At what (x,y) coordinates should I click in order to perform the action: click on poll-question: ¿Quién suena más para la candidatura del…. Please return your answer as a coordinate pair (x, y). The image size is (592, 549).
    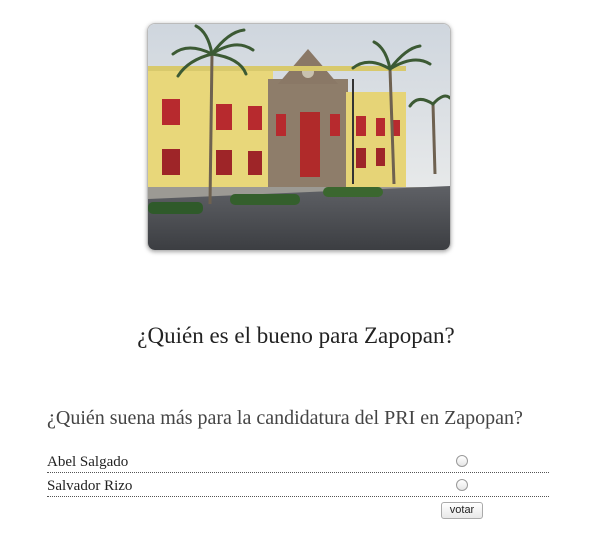
    Looking at the image, I should click on (285, 418).